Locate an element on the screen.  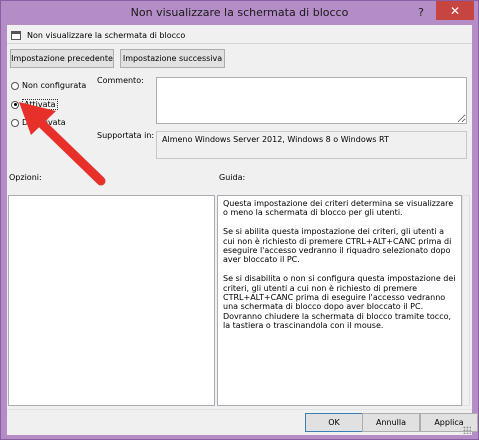
help-button: ? is located at coordinates (421, 12).